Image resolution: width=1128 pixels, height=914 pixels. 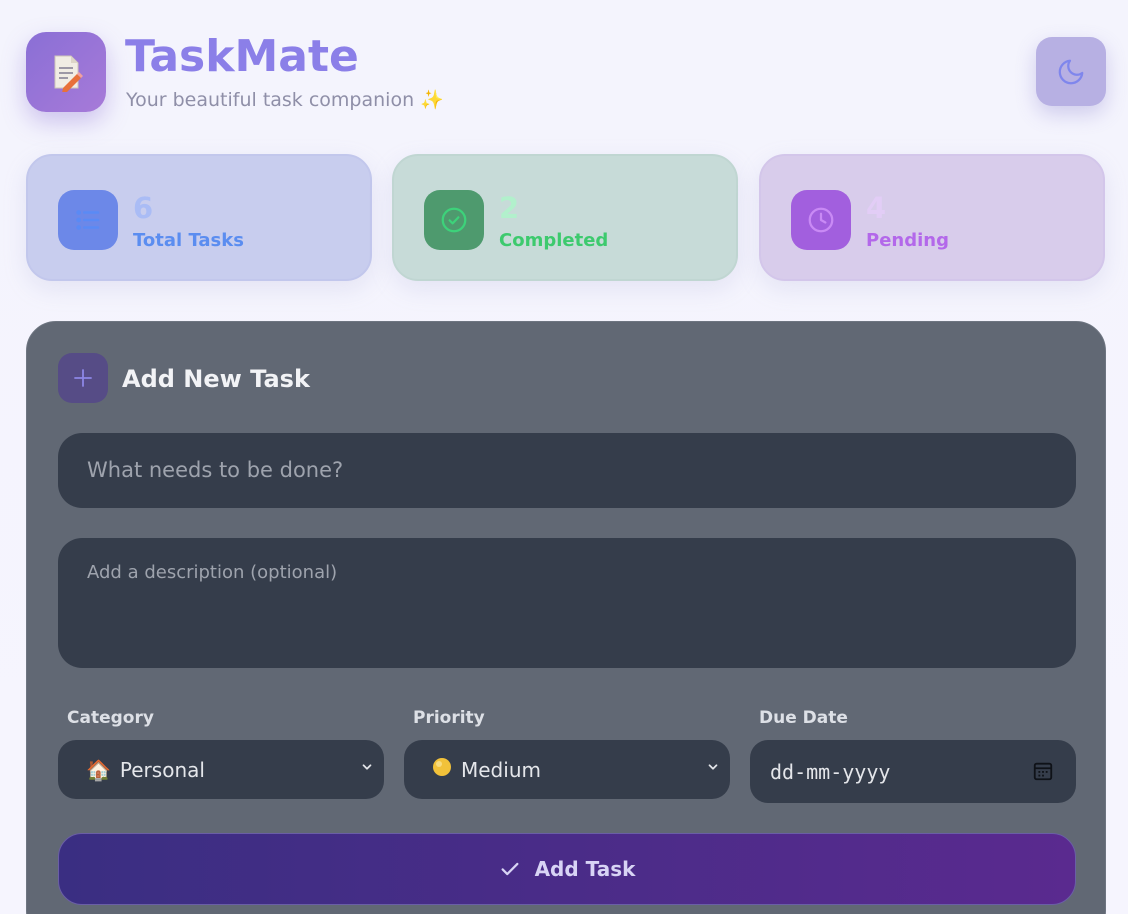 I want to click on add-task-title: Add New Task, so click(x=216, y=379).